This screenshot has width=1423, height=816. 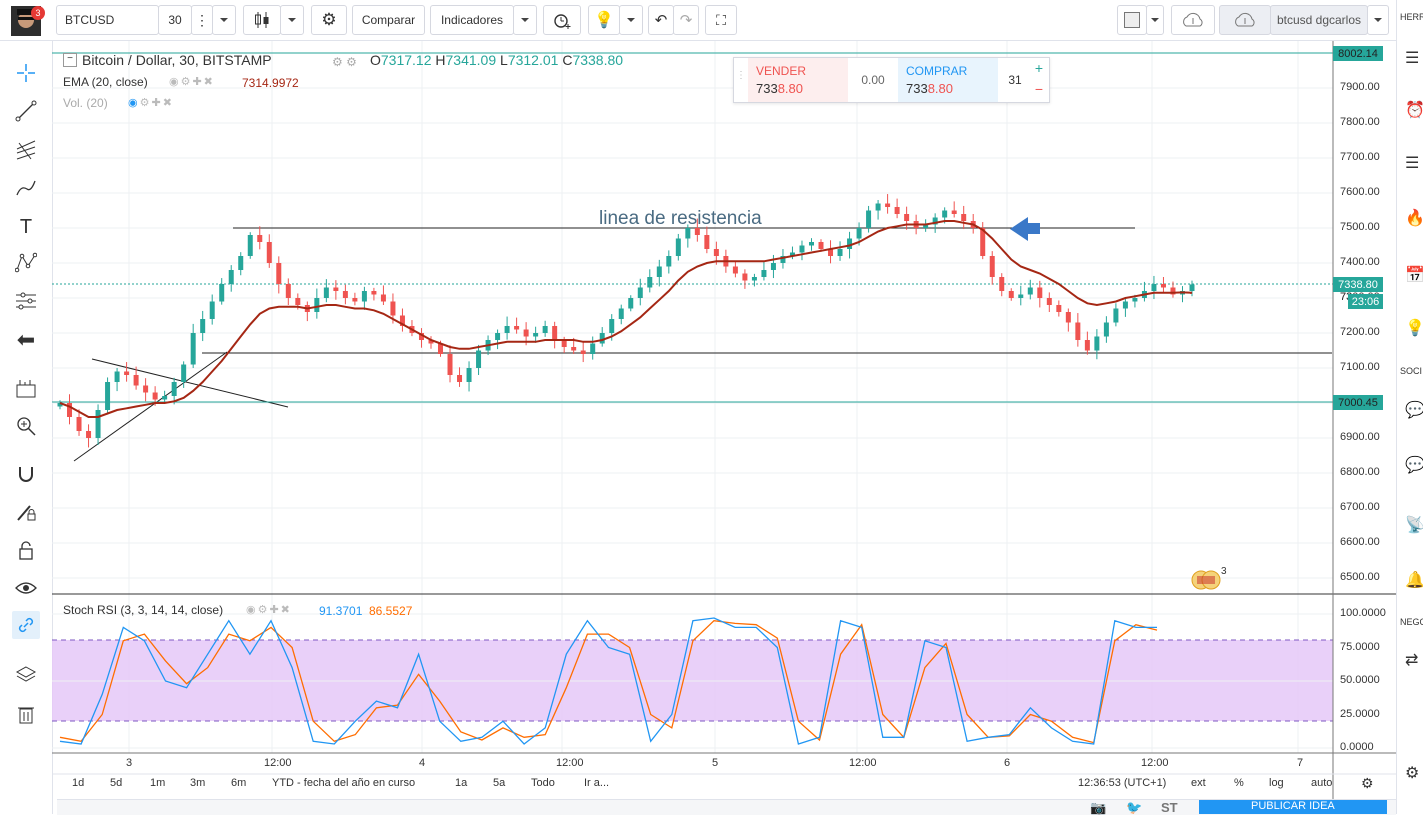 What do you see at coordinates (26, 340) in the screenshot?
I see `arrow-left-icon: ⬅` at bounding box center [26, 340].